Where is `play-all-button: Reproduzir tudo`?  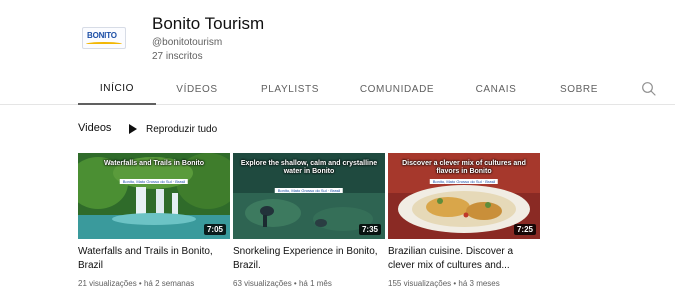 play-all-button: Reproduzir tudo is located at coordinates (172, 129).